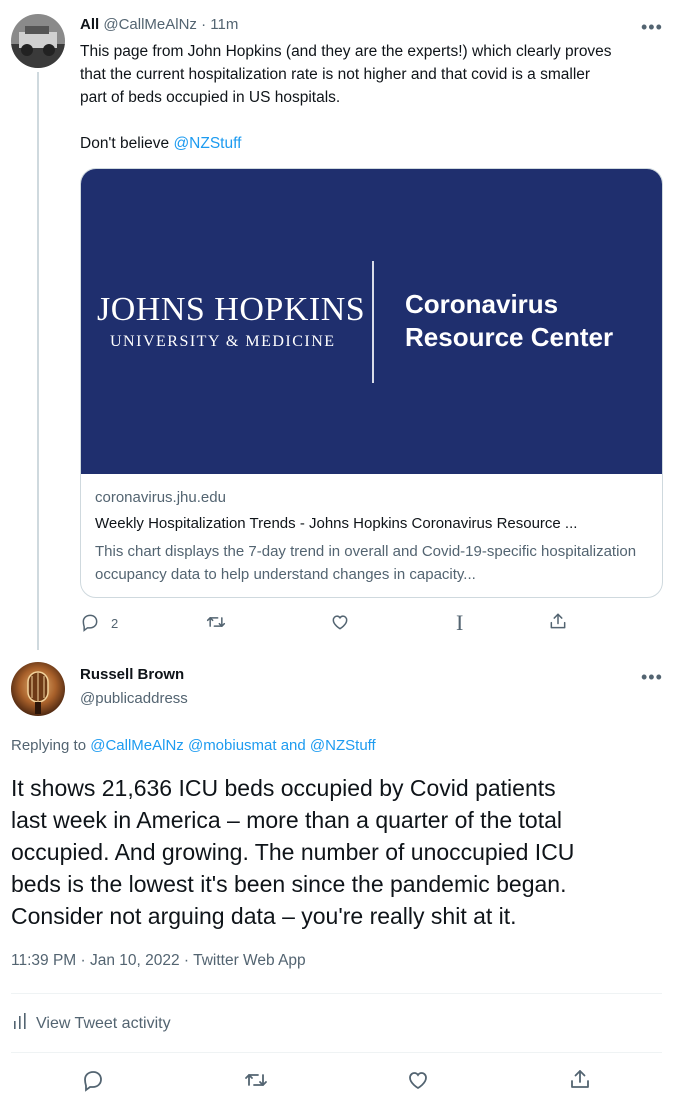  I want to click on share-button, so click(558, 622).